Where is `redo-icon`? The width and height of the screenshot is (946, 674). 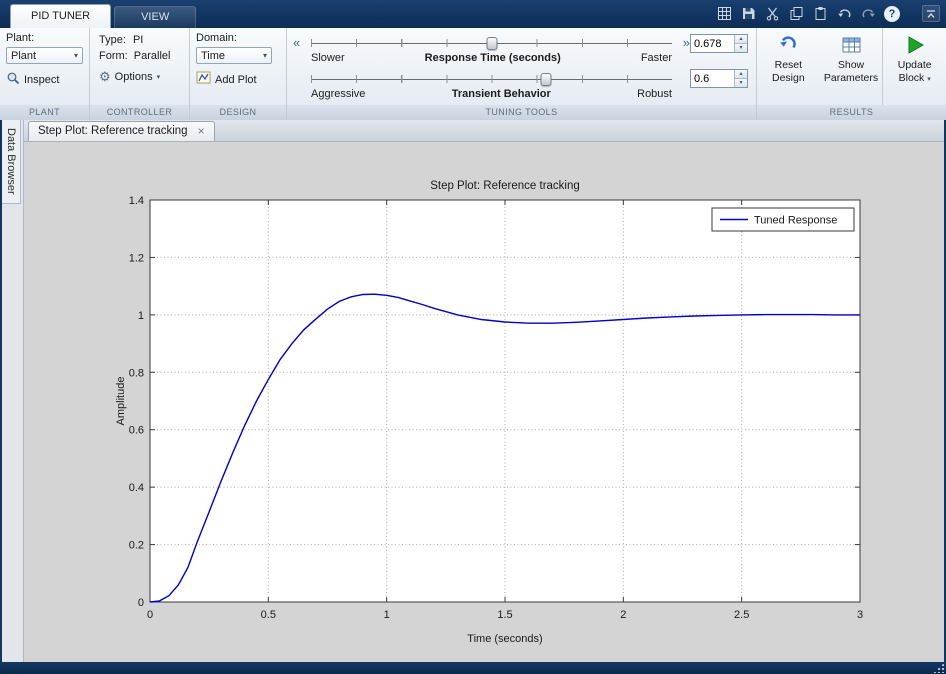
redo-icon is located at coordinates (868, 13).